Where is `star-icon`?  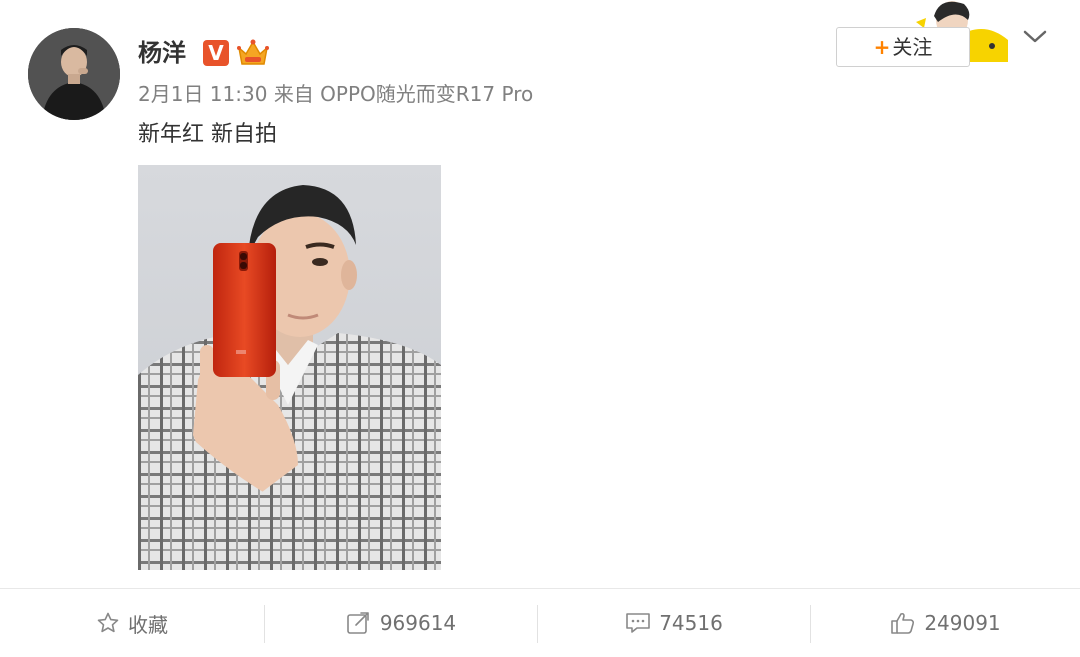 star-icon is located at coordinates (108, 622).